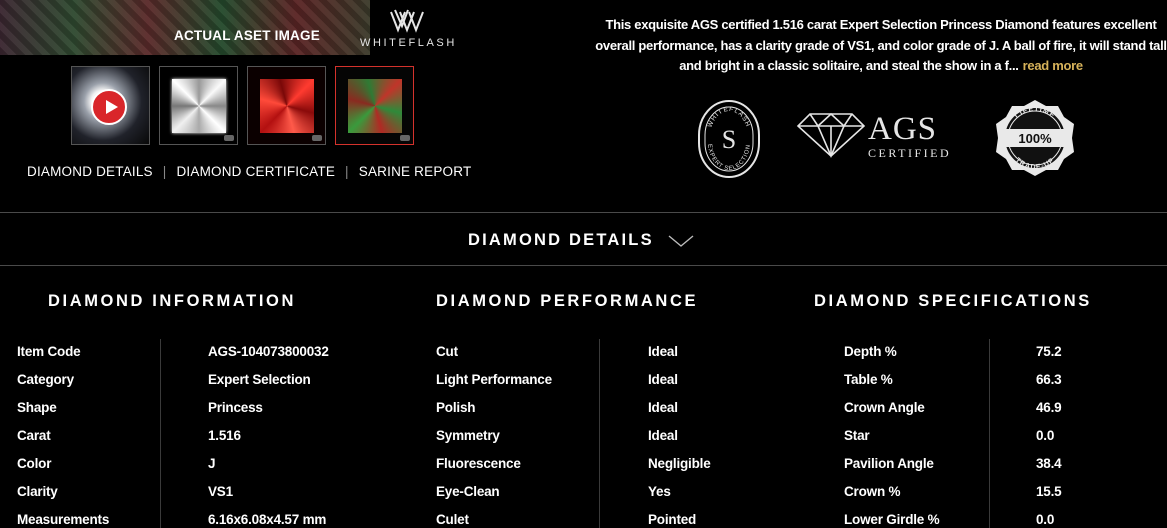  Describe the element at coordinates (468, 491) in the screenshot. I see `row-label: Eye-Clean` at that location.